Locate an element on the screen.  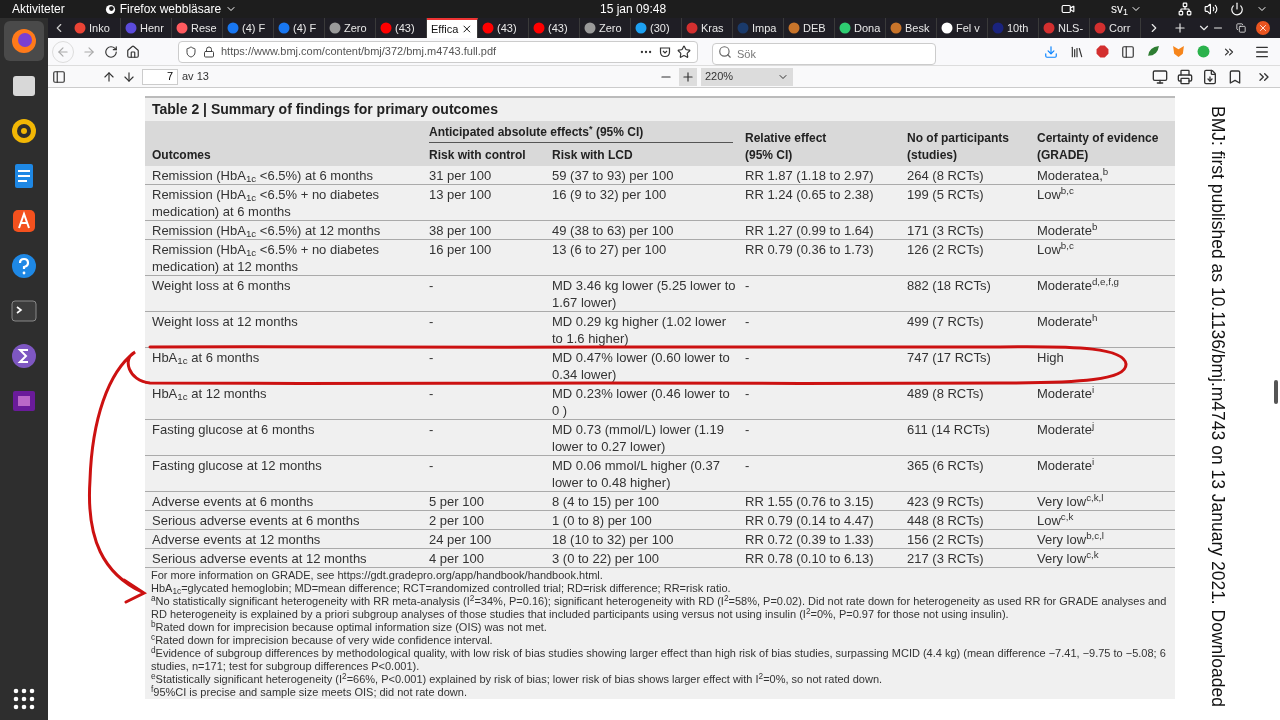
table-cell: Very low$^{b,c,l}$ is located at coordinates (1071, 539).